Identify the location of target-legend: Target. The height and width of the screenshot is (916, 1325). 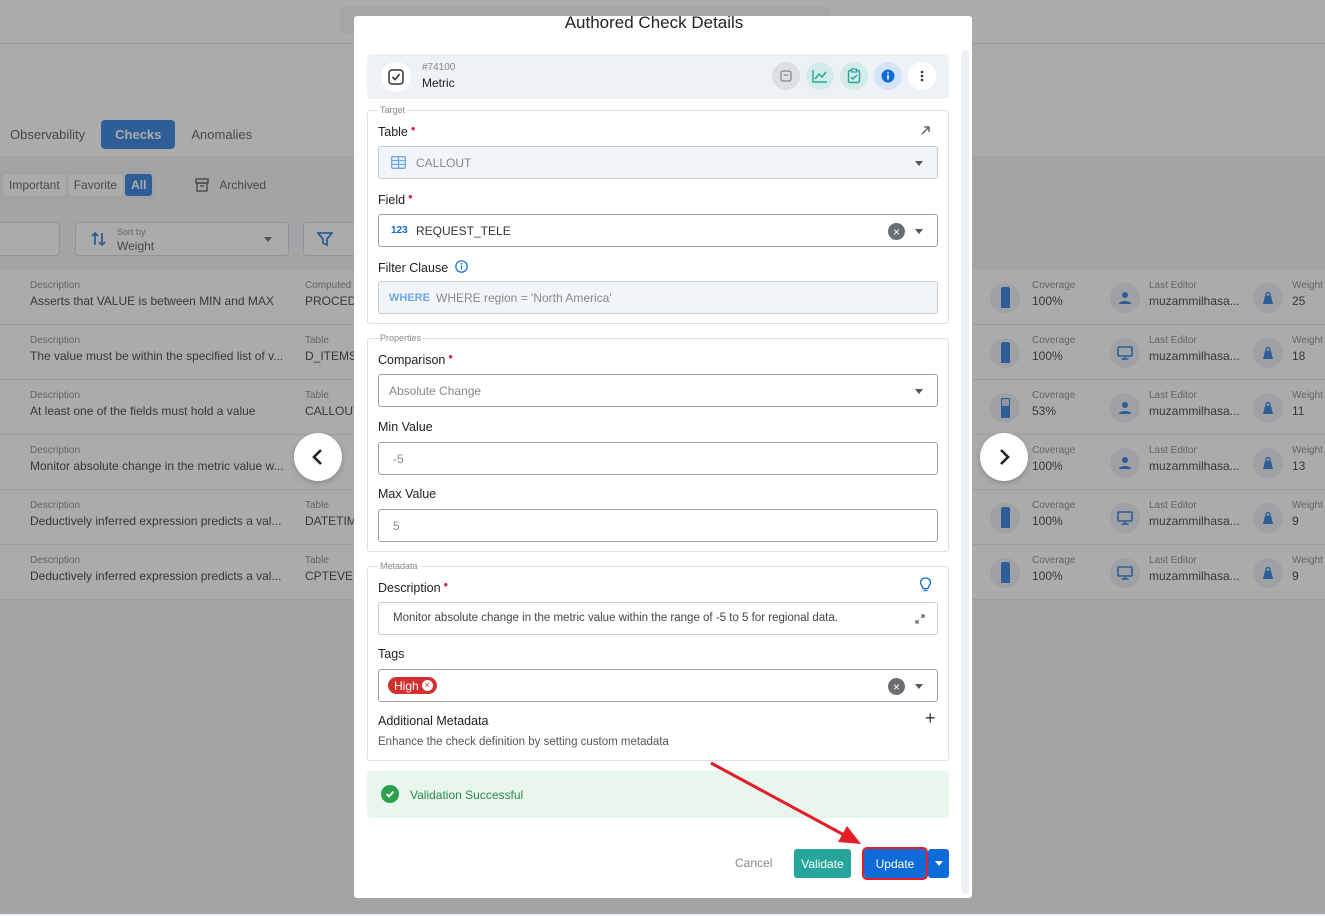
(393, 110).